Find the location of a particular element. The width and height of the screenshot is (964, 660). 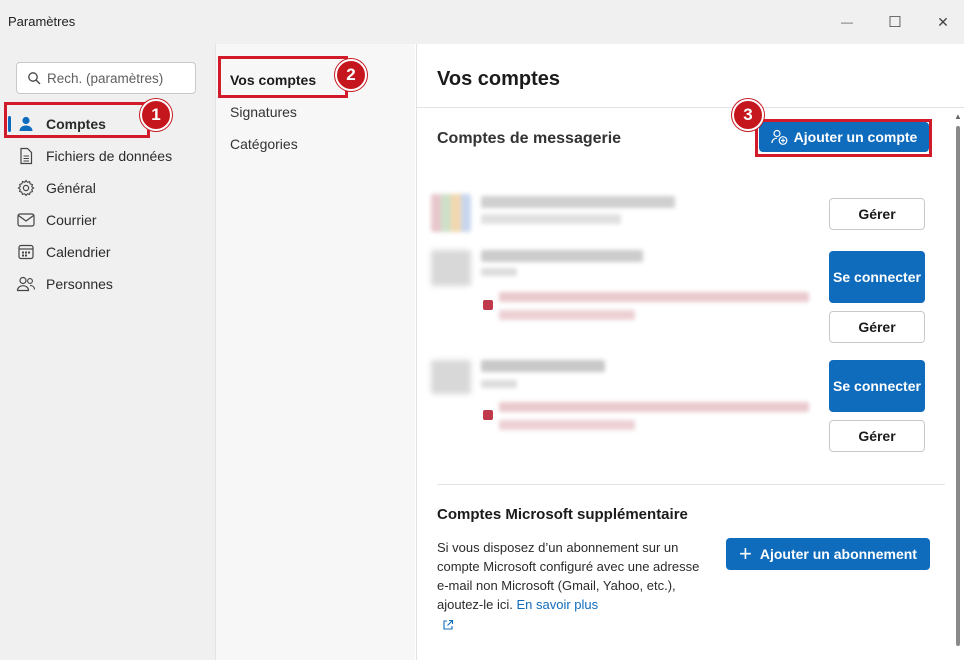

search-icon is located at coordinates (34, 78).